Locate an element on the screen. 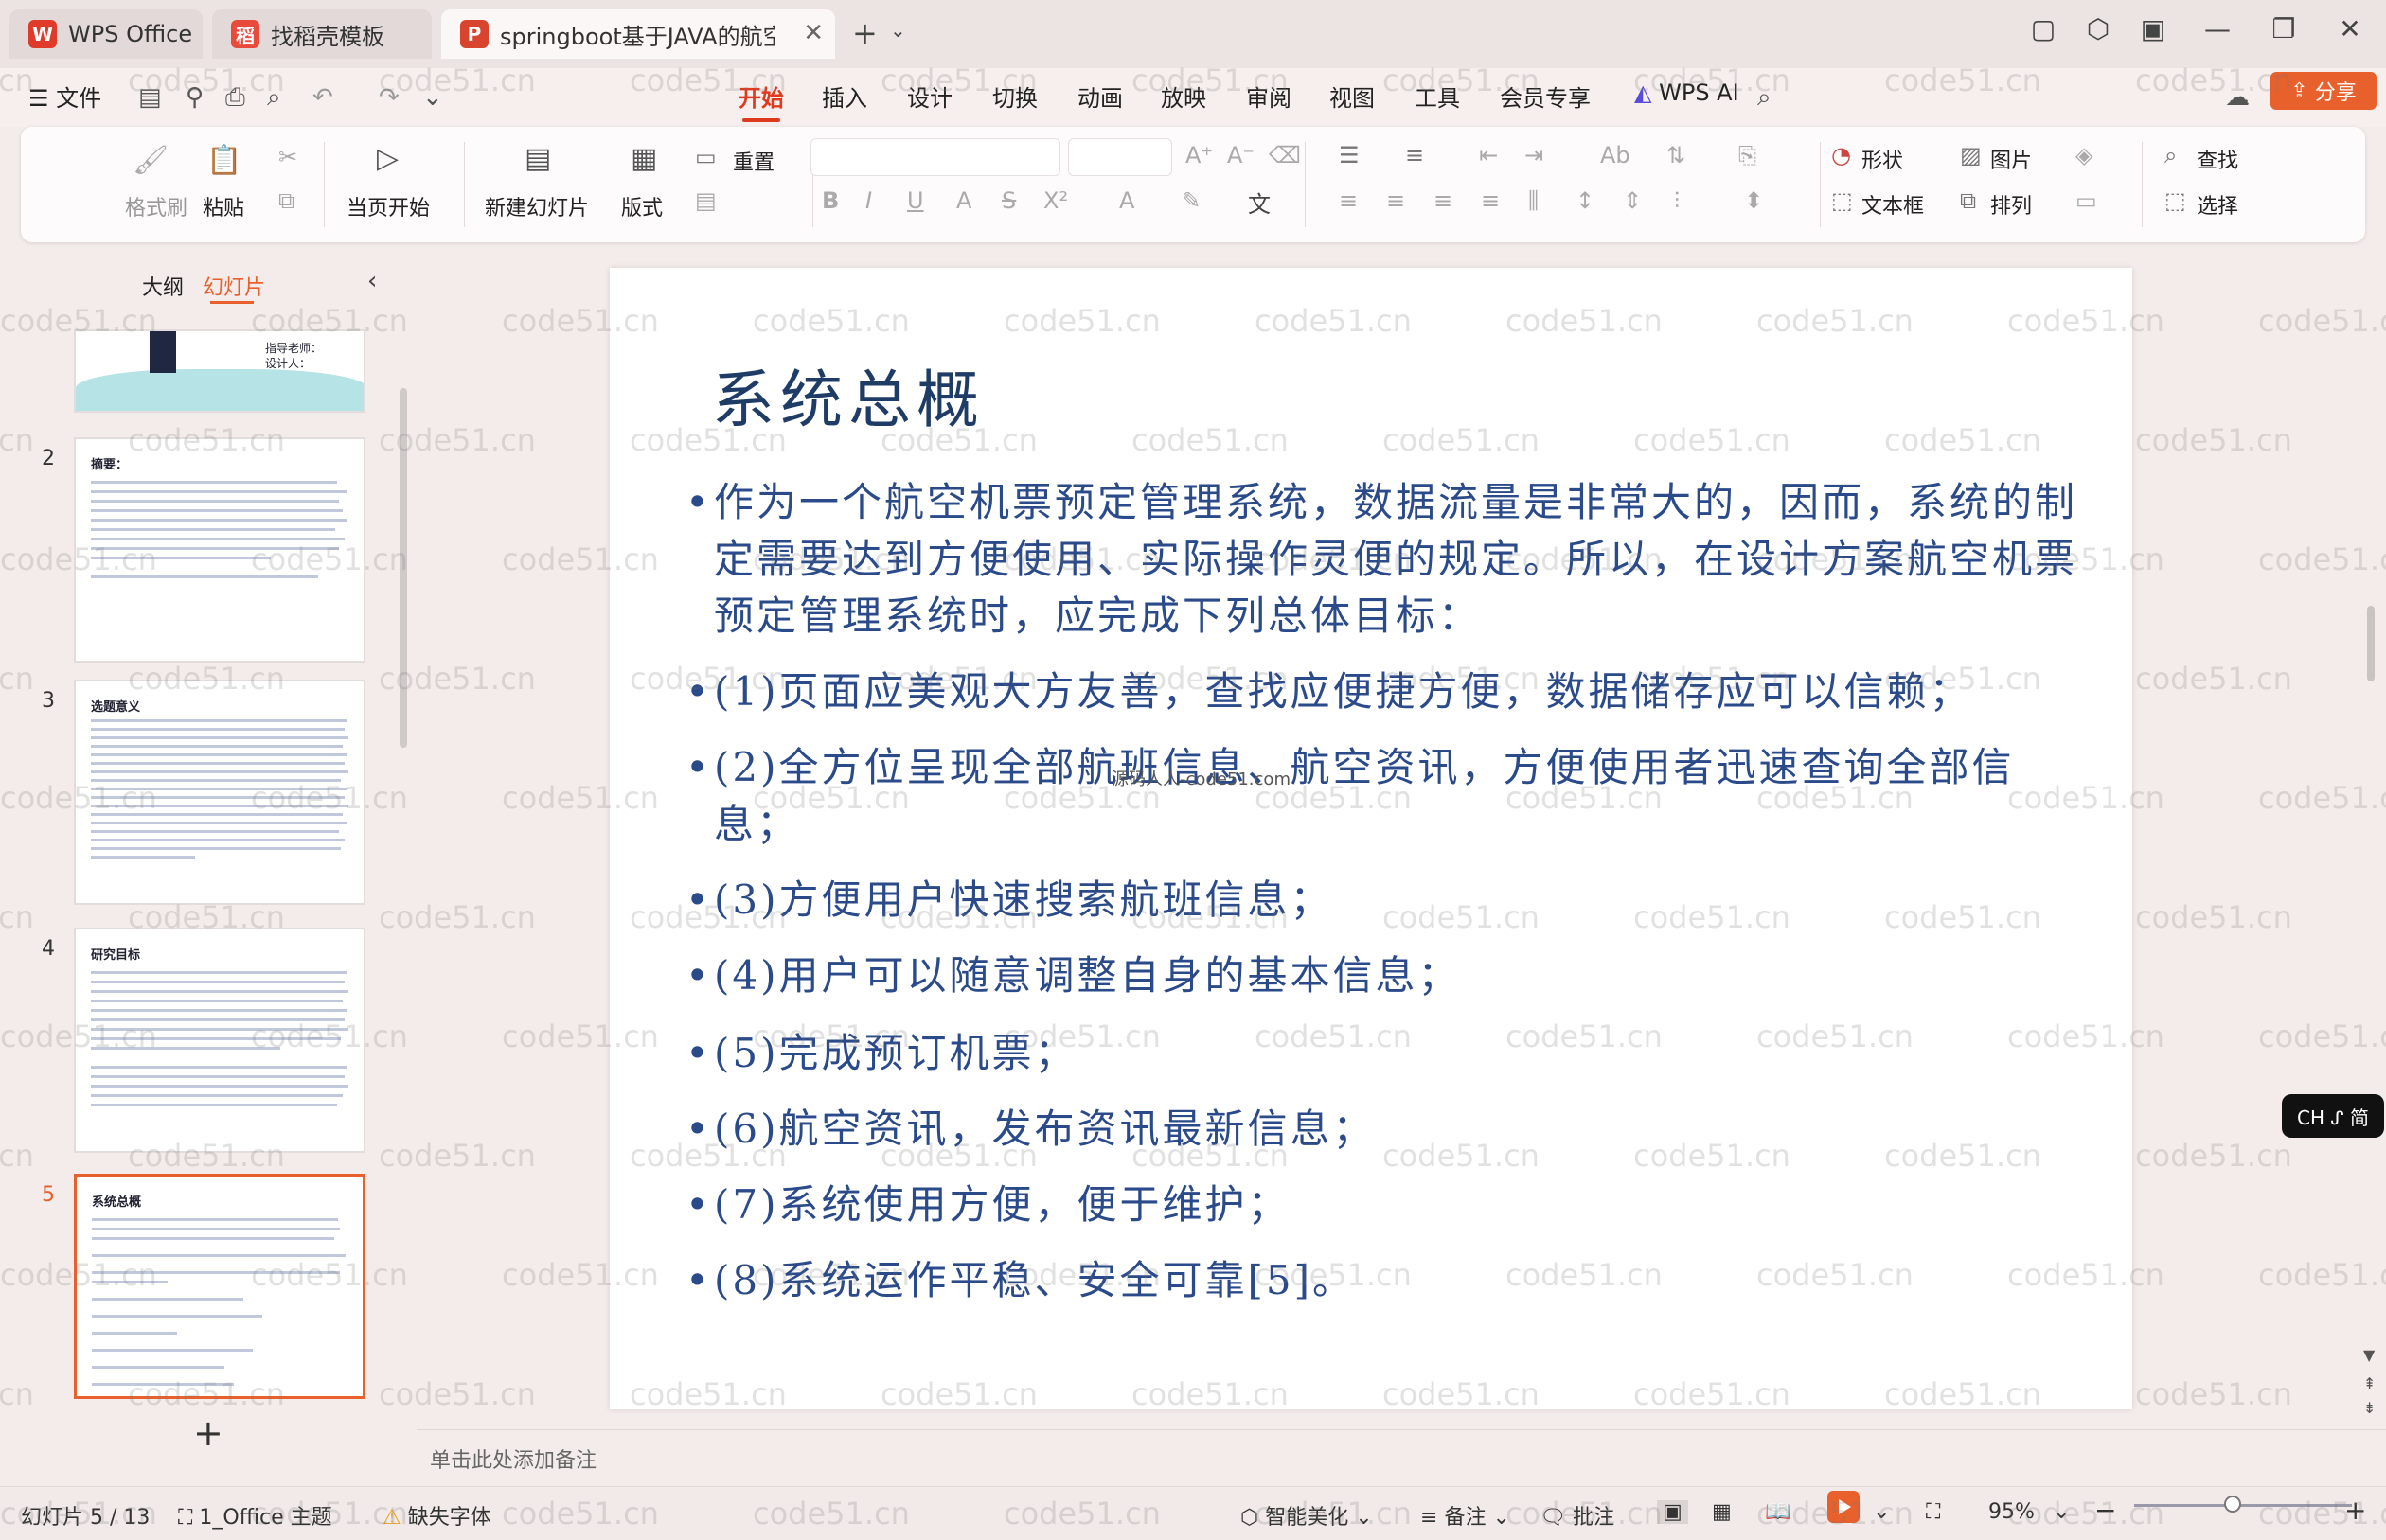  theme-button: ⛶ 1_Office 主题 is located at coordinates (255, 1516).